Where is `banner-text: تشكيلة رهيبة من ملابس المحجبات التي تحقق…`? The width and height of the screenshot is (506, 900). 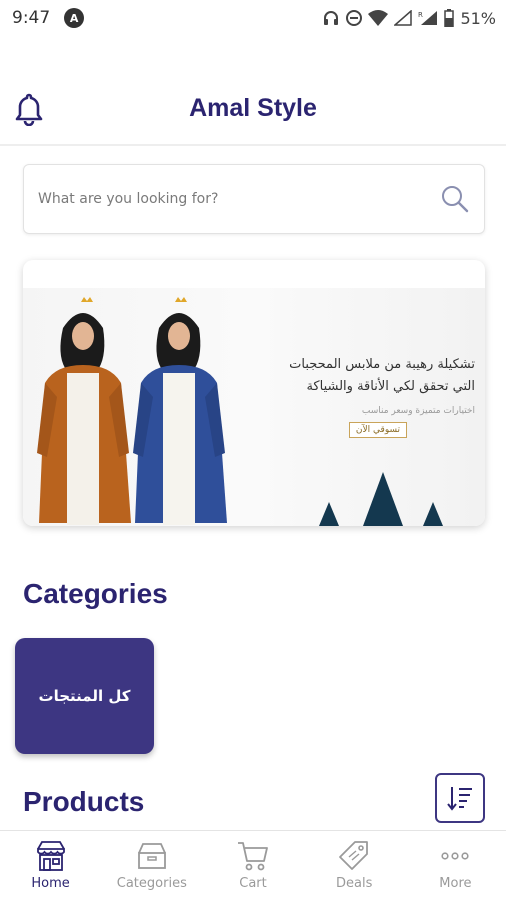
banner-text: تشكيلة رهيبة من ملابس المحجبات التي تحقق… is located at coordinates (365, 388).